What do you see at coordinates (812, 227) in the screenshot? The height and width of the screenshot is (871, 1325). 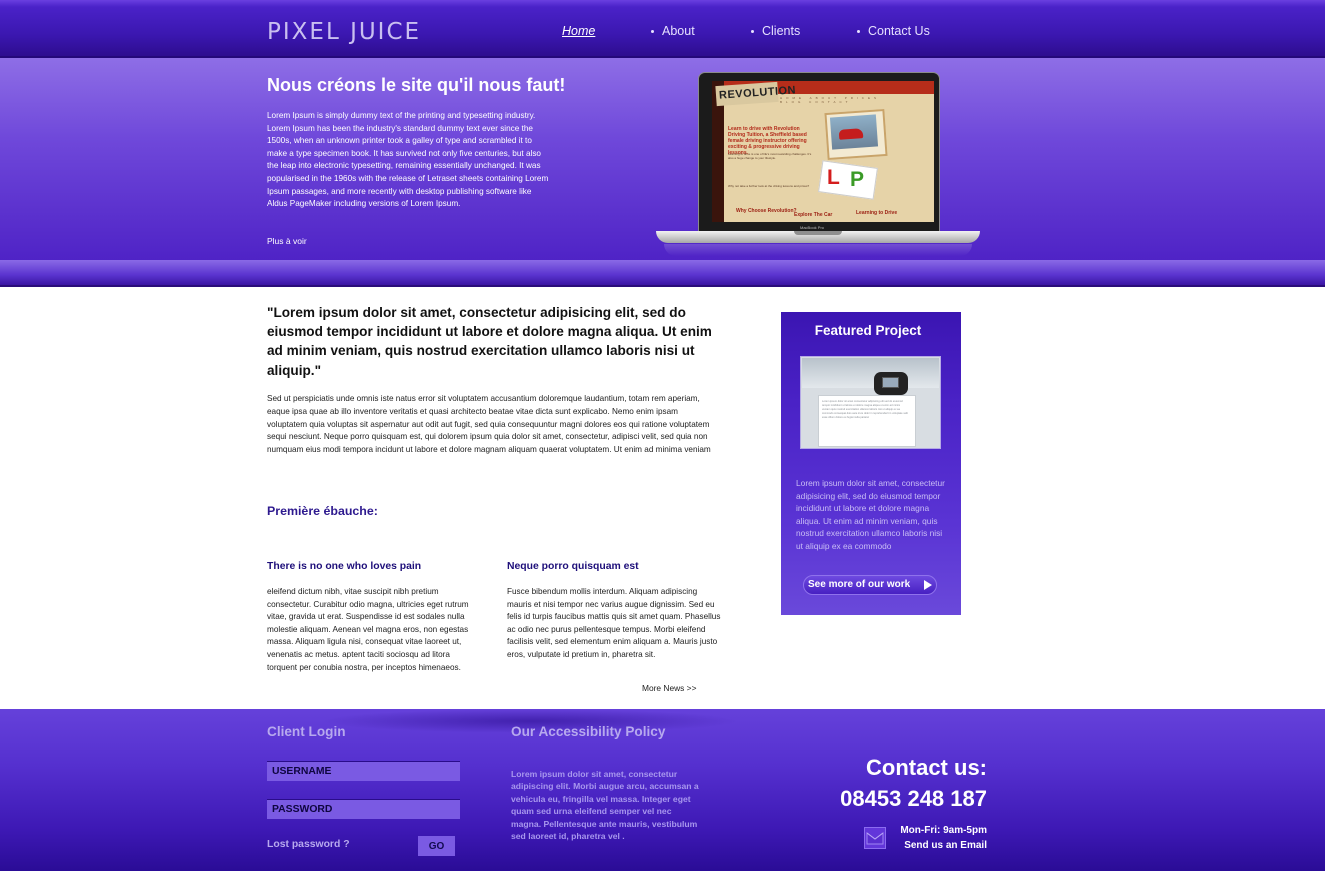 I see `laptop-brand: MacBook Pro` at bounding box center [812, 227].